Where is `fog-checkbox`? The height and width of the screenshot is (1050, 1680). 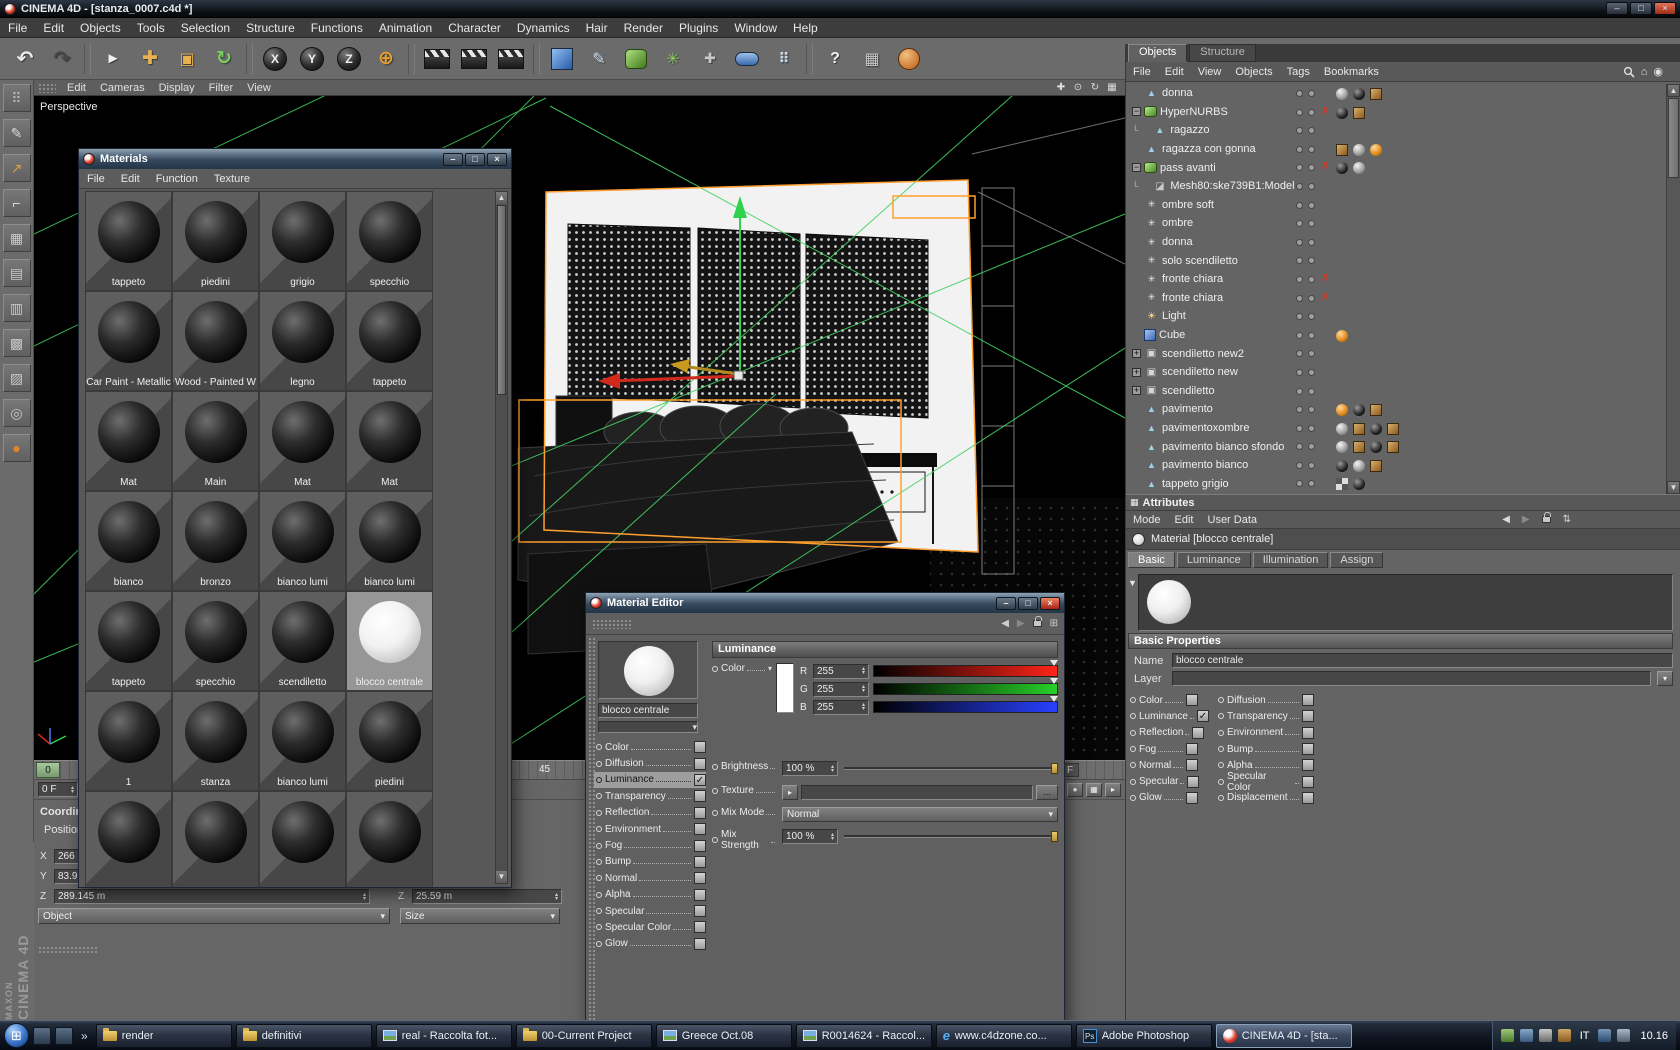
fog-checkbox is located at coordinates (1192, 749).